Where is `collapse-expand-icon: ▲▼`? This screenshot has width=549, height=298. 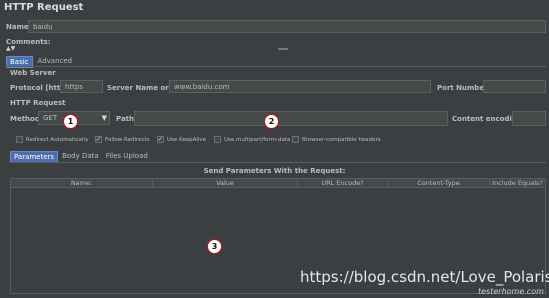
collapse-expand-icon: ▲▼ is located at coordinates (10, 48).